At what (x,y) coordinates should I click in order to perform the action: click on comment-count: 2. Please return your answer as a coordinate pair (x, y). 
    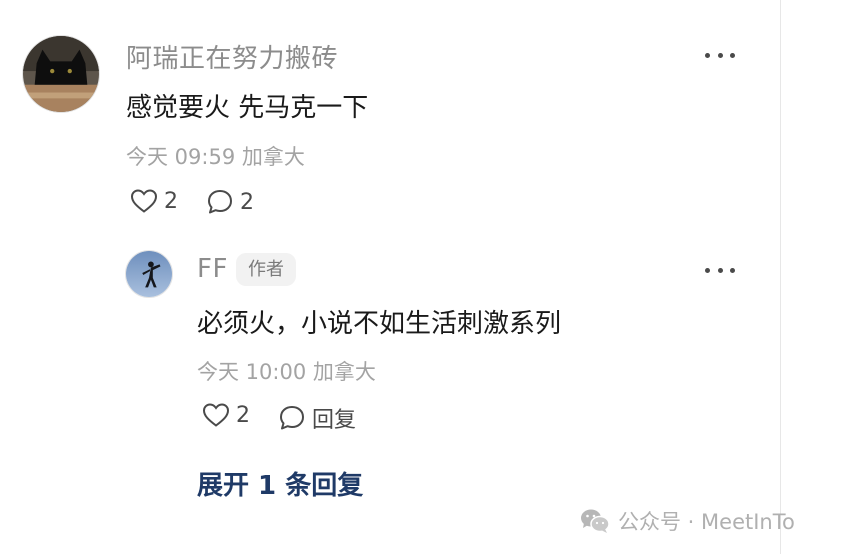
    Looking at the image, I should click on (247, 202).